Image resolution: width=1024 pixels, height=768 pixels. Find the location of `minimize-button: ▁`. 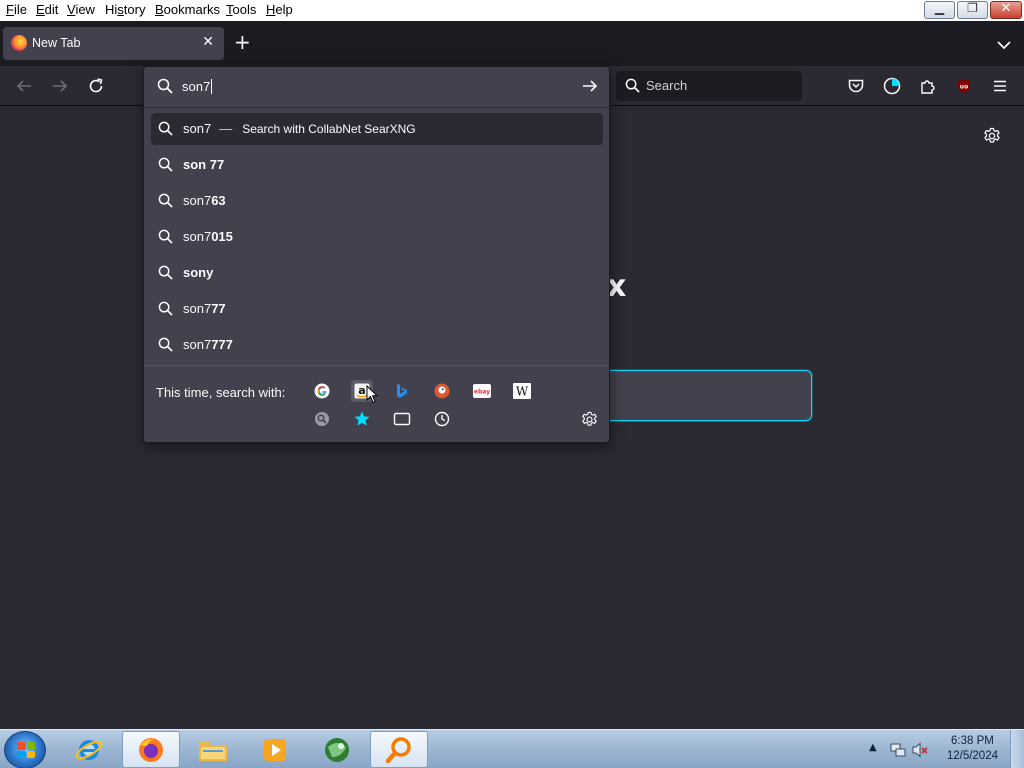

minimize-button: ▁ is located at coordinates (939, 10).